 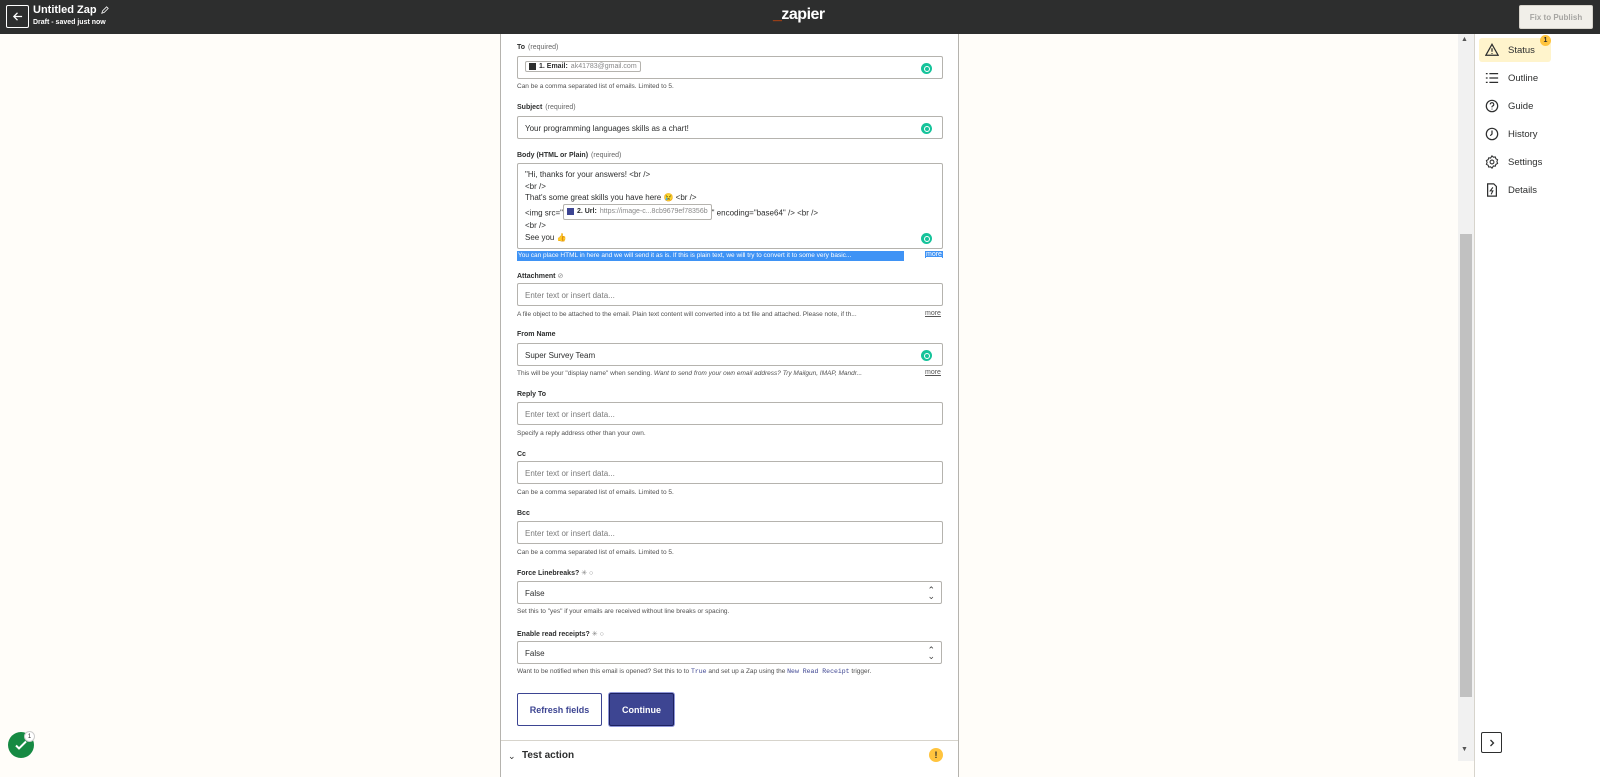 What do you see at coordinates (553, 634) in the screenshot?
I see `read-receipts-label-text: Enable read receipts?` at bounding box center [553, 634].